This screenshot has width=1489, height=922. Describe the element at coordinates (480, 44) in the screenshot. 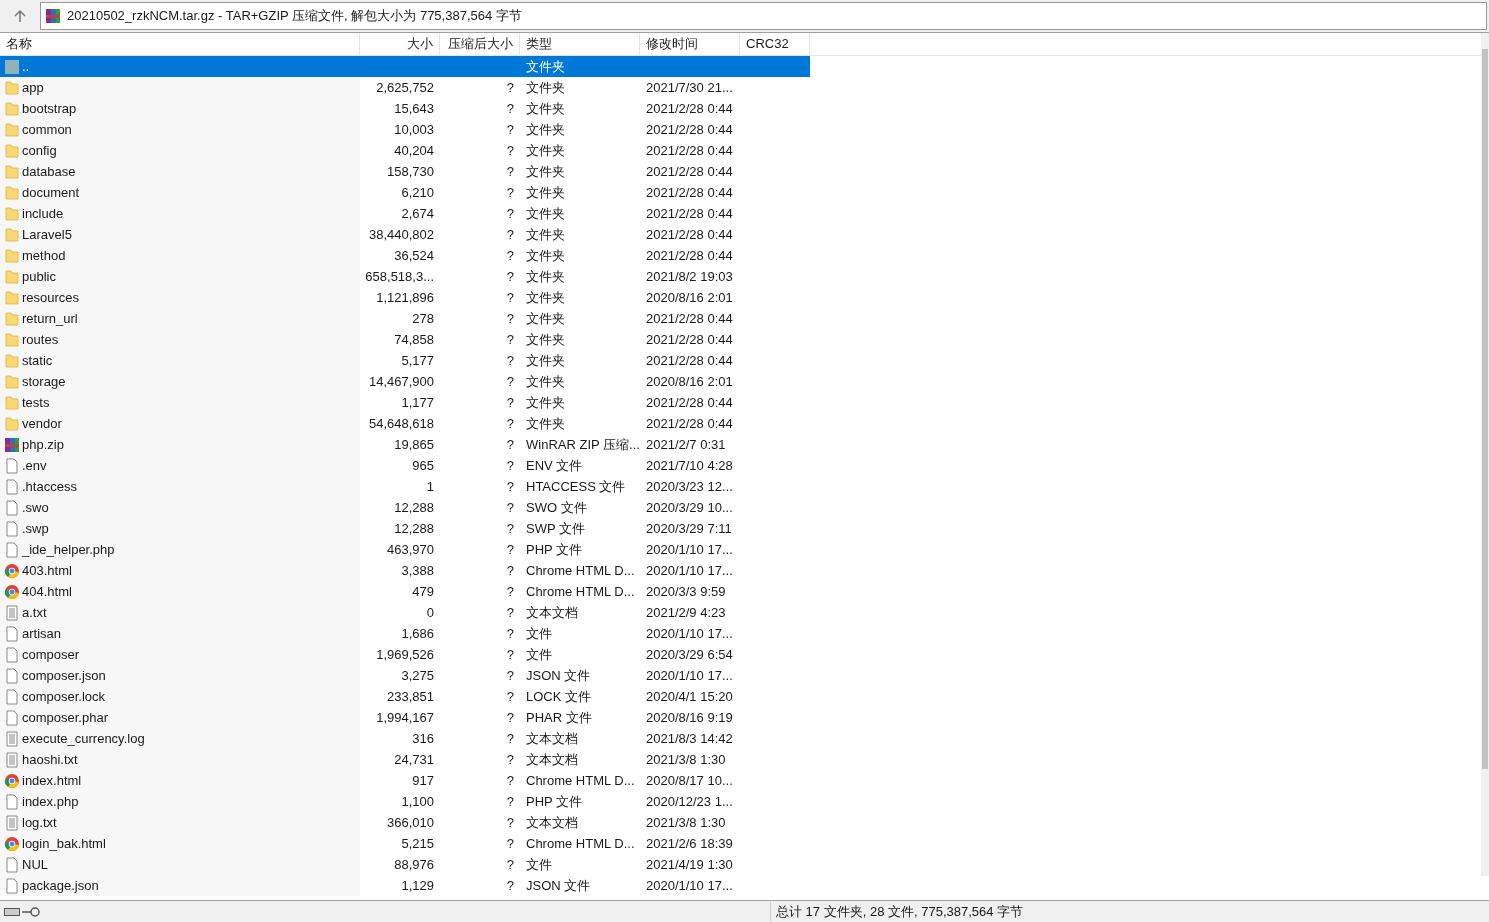

I see `column-header: 压缩后大小` at that location.